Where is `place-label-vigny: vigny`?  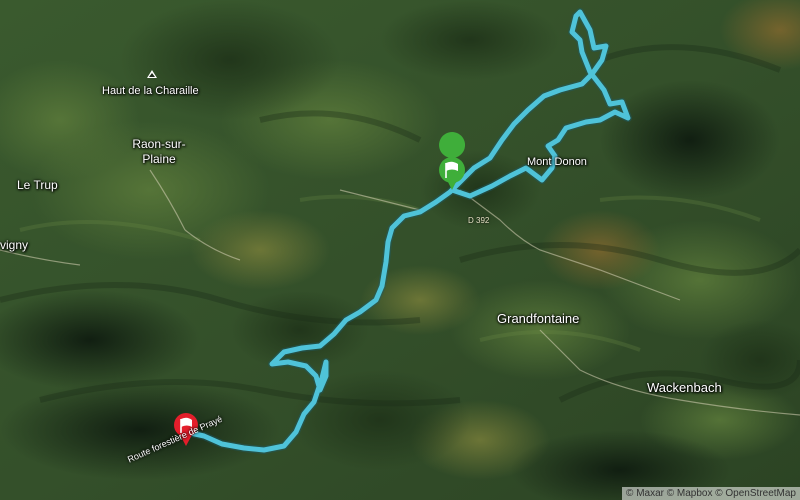 place-label-vigny: vigny is located at coordinates (14, 245).